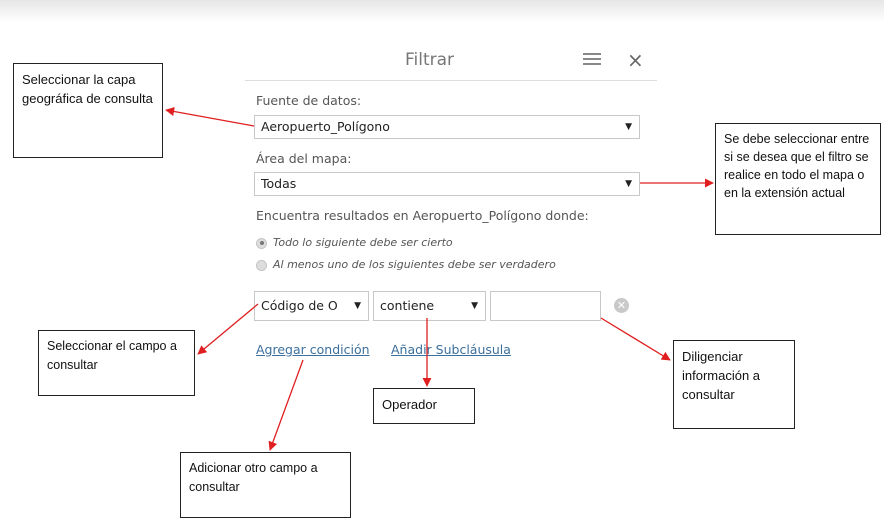  Describe the element at coordinates (635, 339) in the screenshot. I see `arrow-to-value-callout` at that location.